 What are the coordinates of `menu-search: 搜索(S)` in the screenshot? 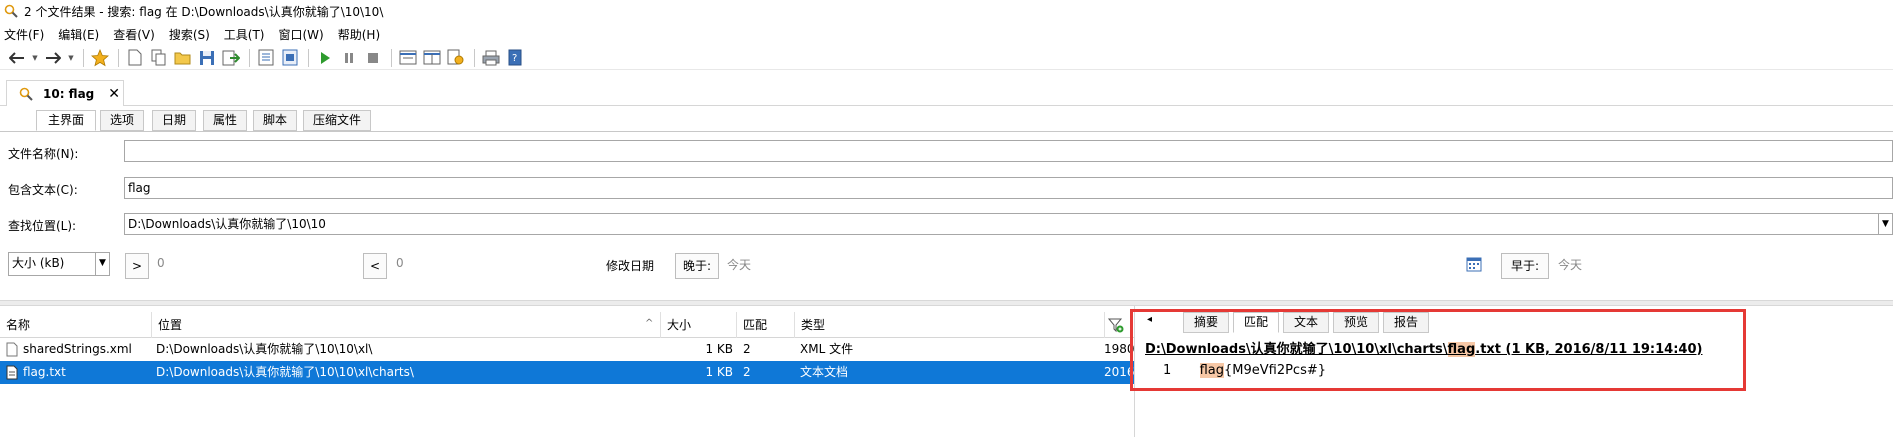 It's located at (189, 34).